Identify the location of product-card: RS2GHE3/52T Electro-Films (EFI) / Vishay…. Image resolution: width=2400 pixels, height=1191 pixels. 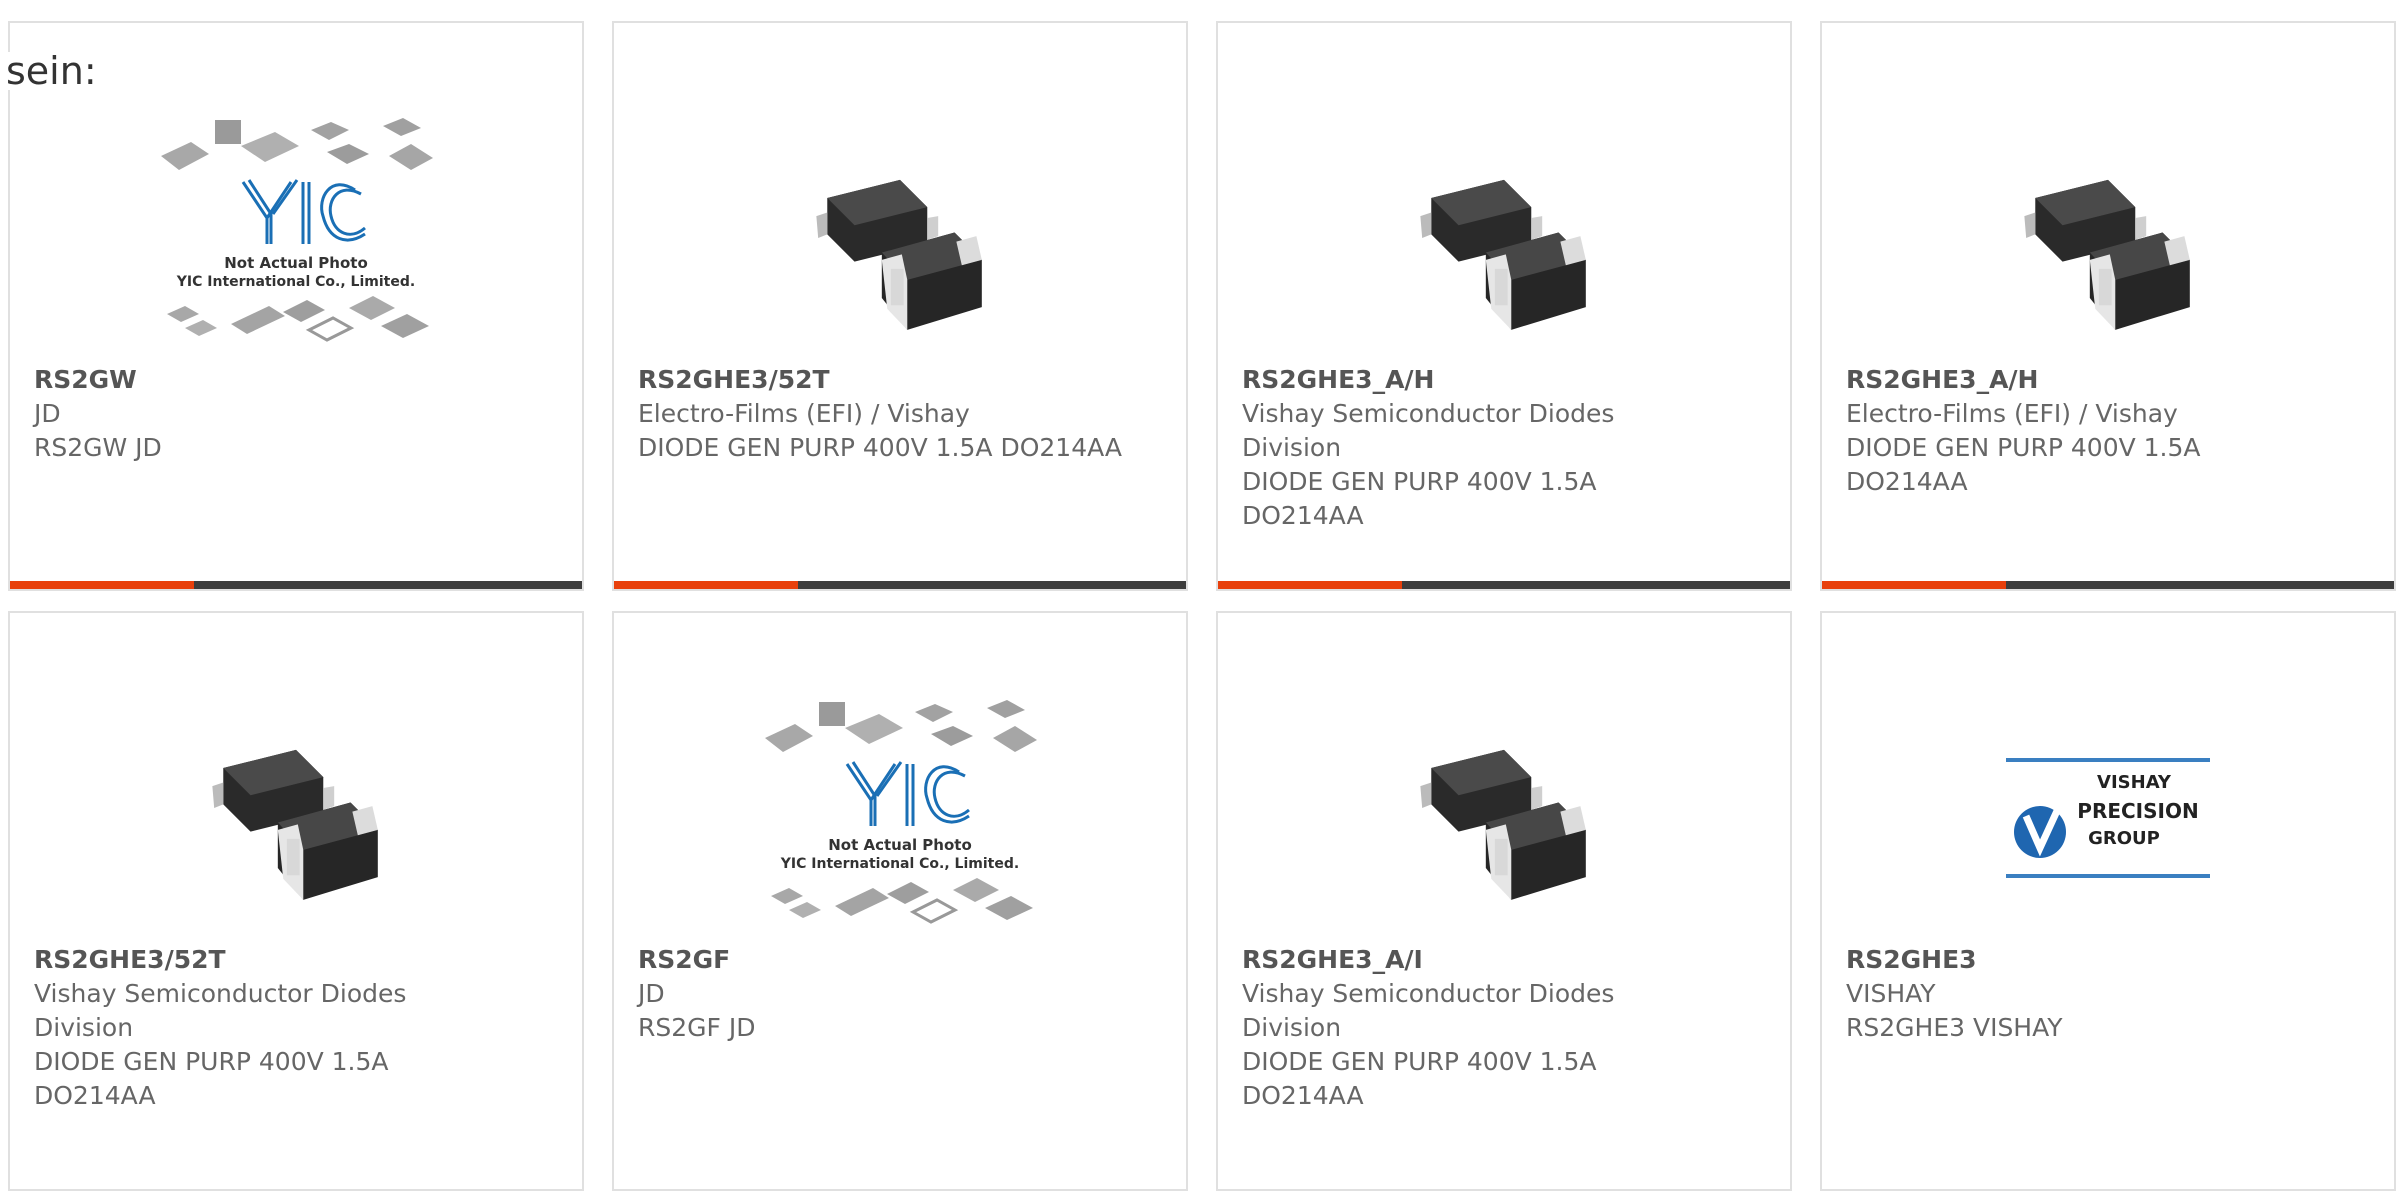
(900, 306).